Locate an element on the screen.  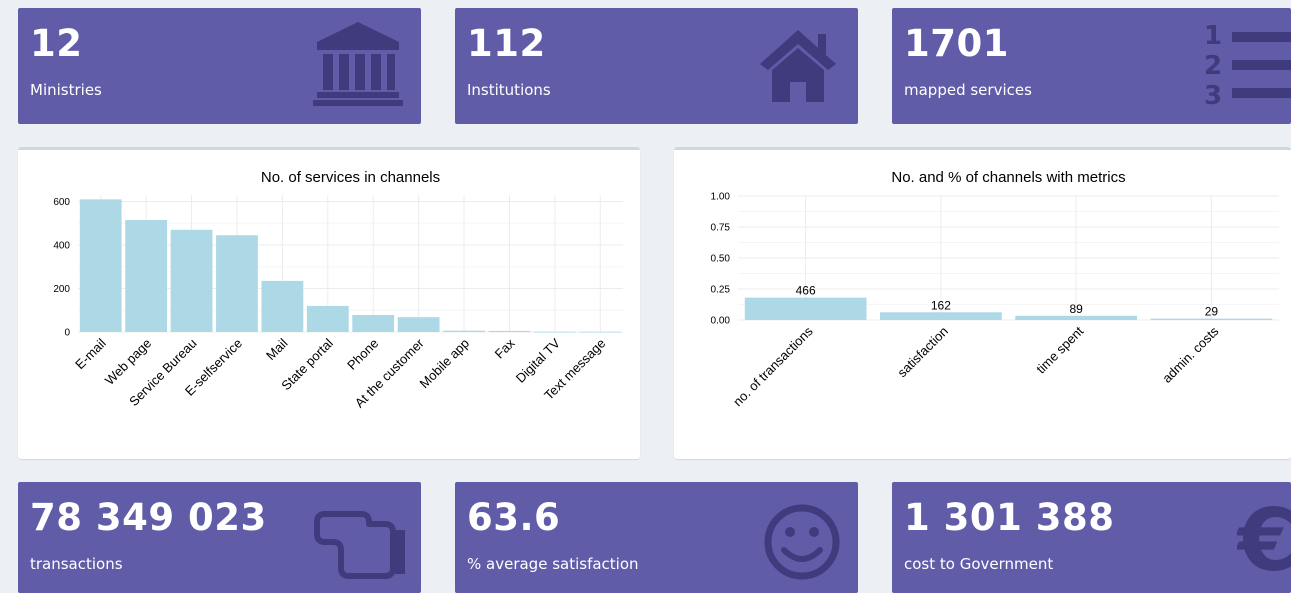
value-box-value: 12 is located at coordinates (56, 43).